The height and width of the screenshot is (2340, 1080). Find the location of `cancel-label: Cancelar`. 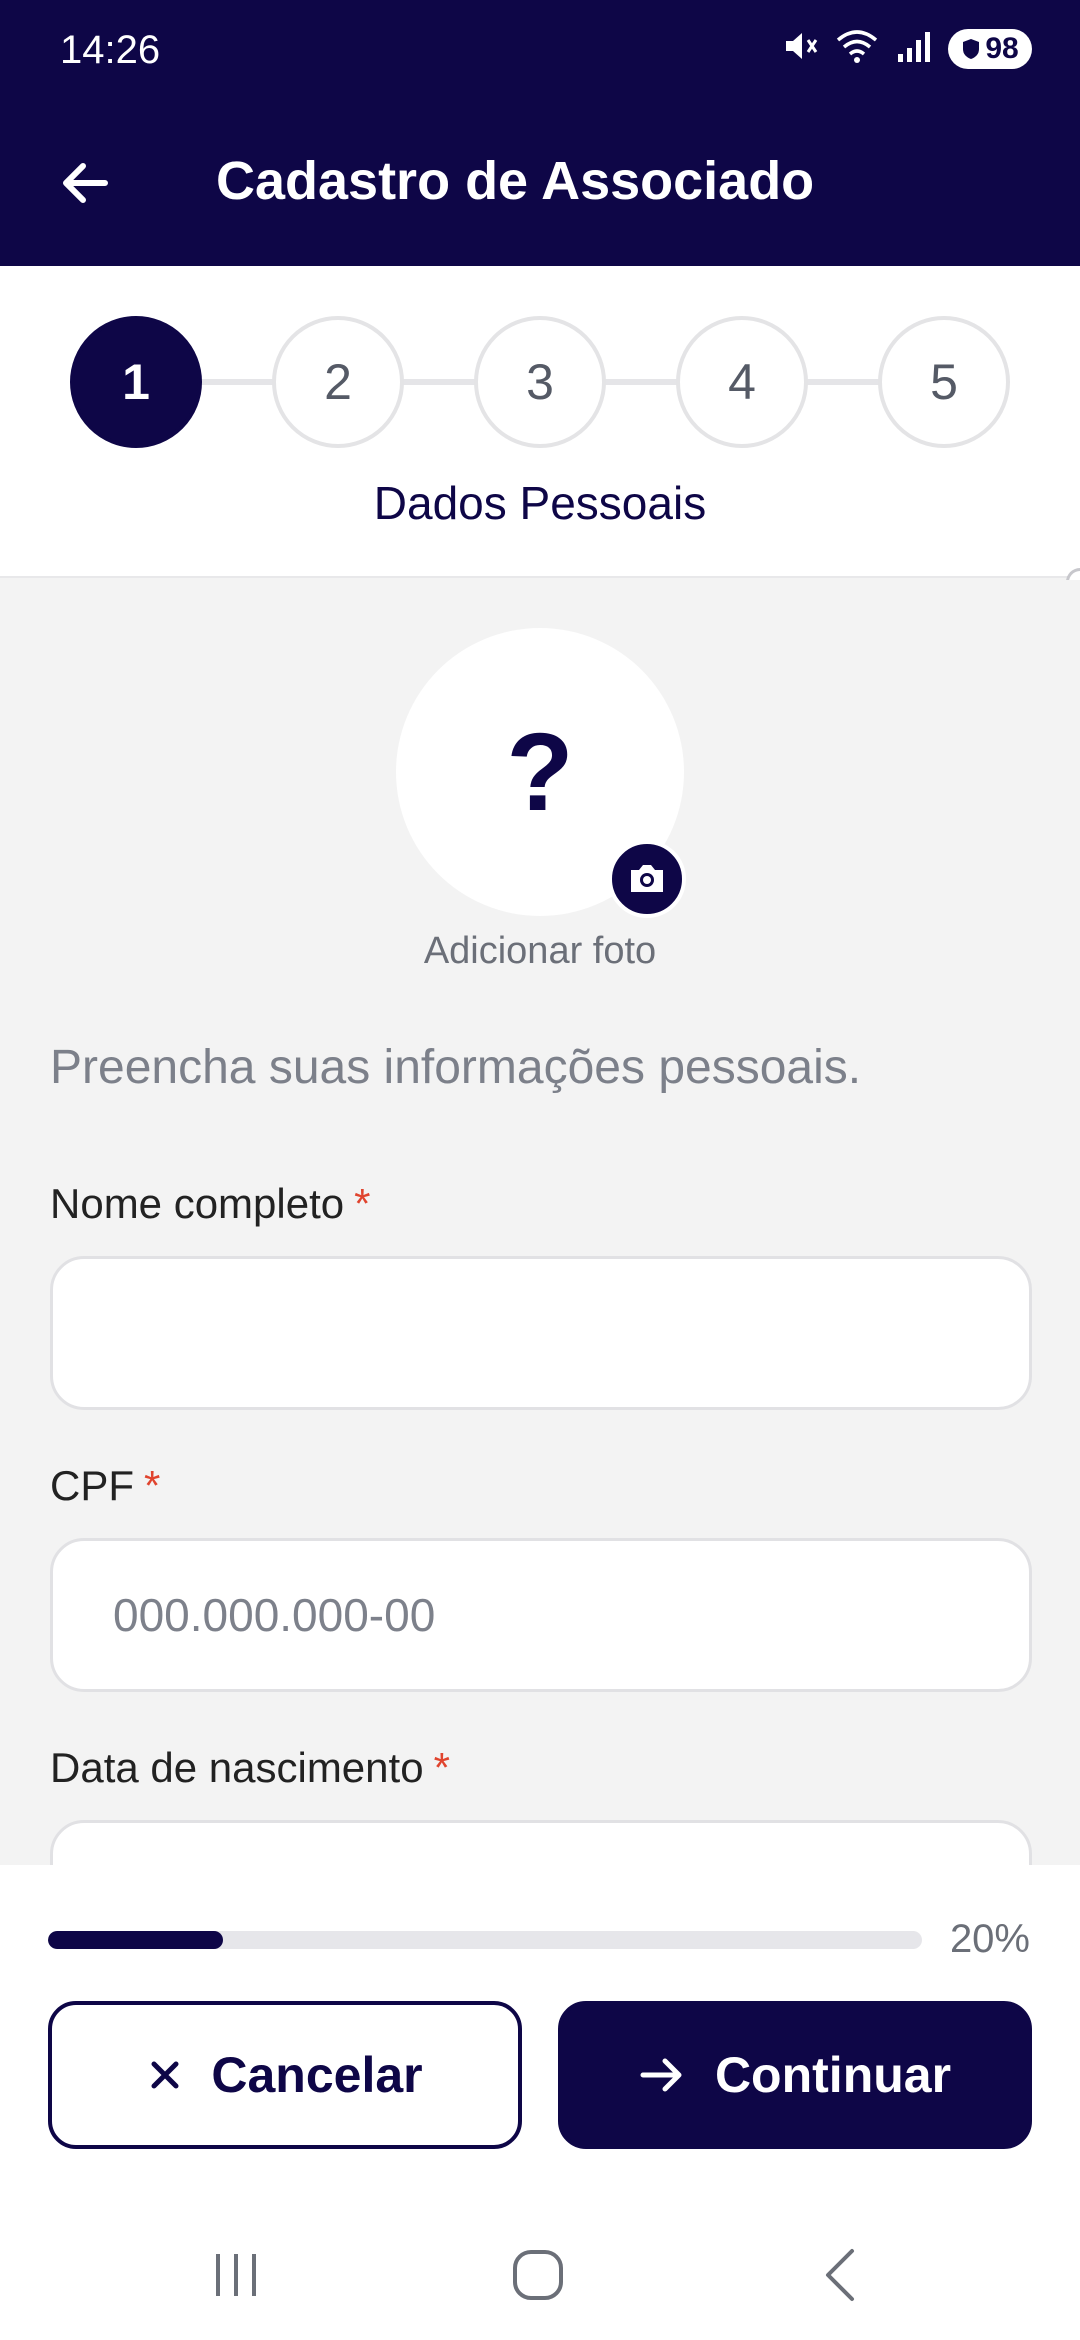

cancel-label: Cancelar is located at coordinates (317, 2075).